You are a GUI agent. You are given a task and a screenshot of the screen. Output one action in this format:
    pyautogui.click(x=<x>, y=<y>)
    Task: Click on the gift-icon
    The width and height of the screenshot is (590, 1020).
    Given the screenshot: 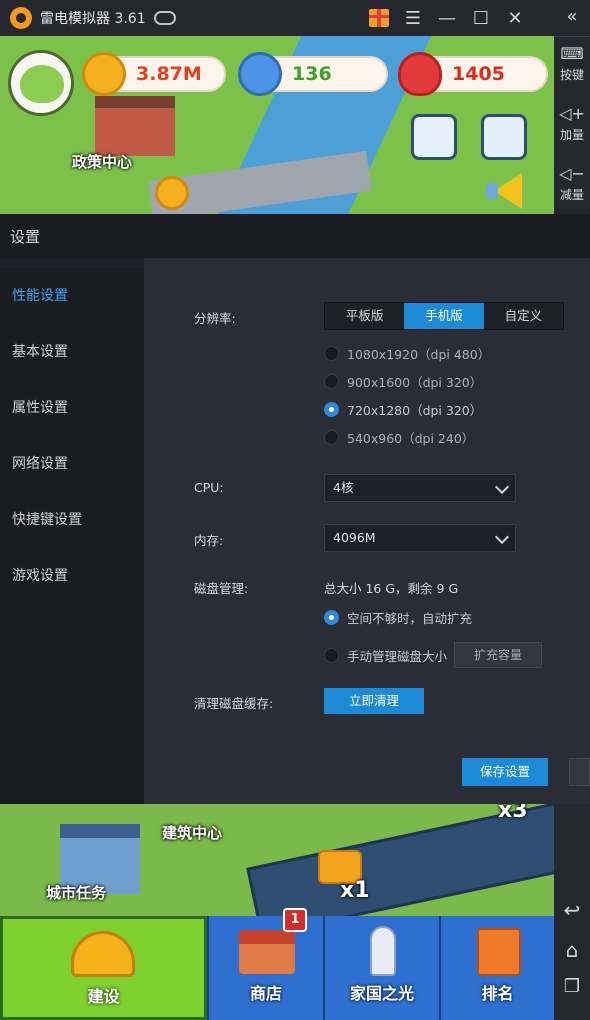 What is the action you would take?
    pyautogui.click(x=379, y=18)
    